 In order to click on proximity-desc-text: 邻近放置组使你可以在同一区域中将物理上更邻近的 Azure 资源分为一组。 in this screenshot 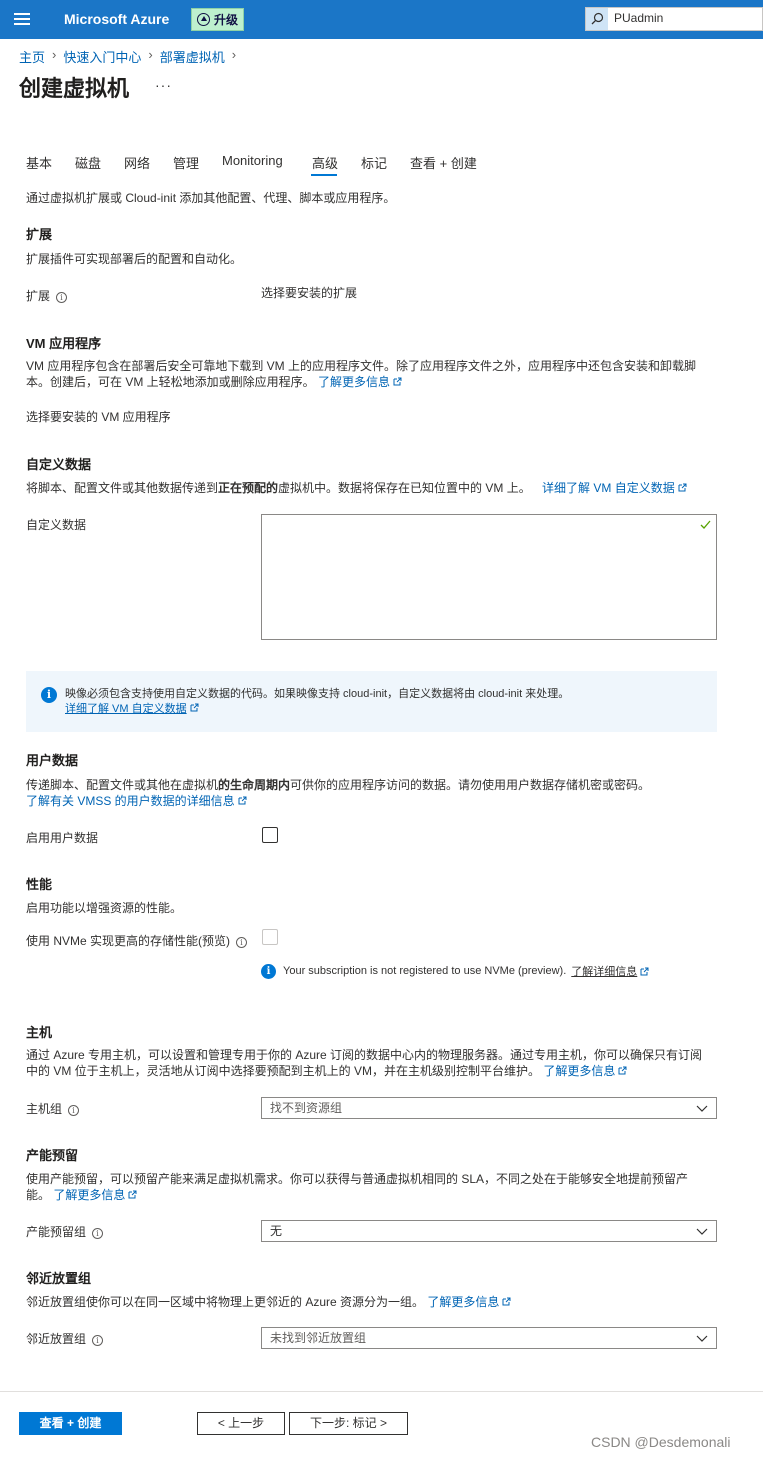, I will do `click(225, 1302)`.